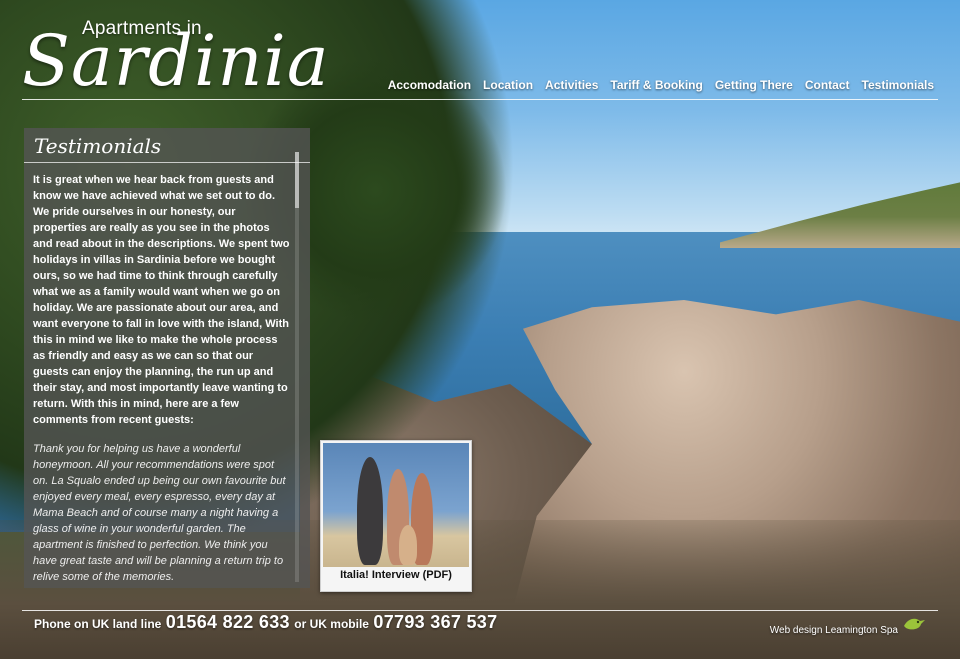 Image resolution: width=960 pixels, height=659 pixels. What do you see at coordinates (508, 85) in the screenshot?
I see `nav-location: Location` at bounding box center [508, 85].